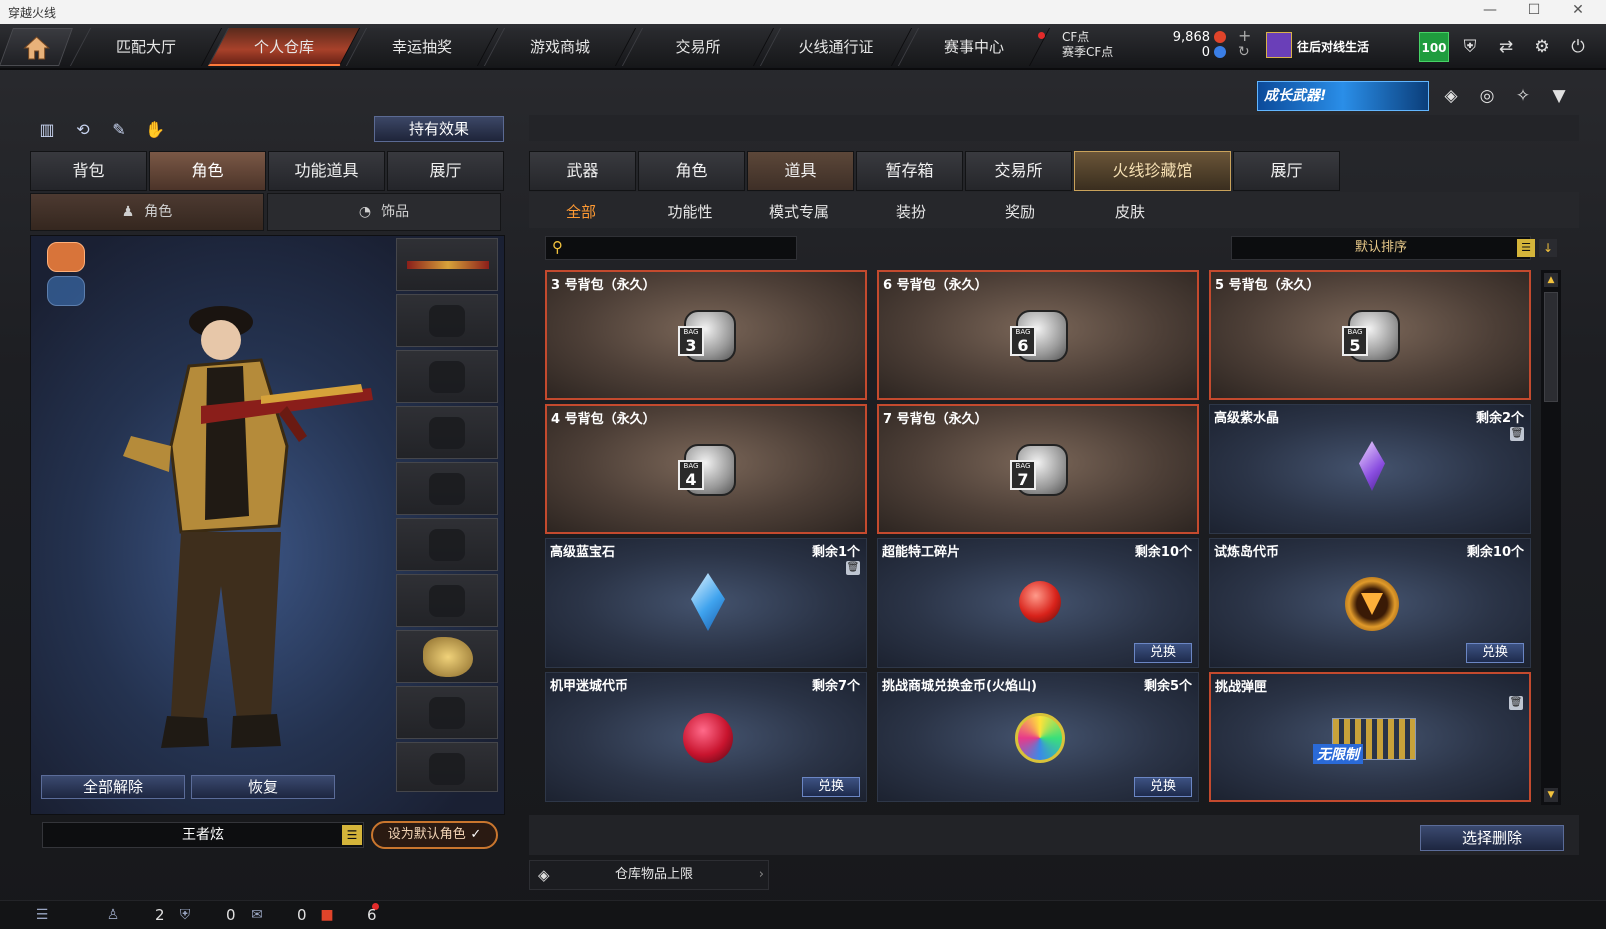 The height and width of the screenshot is (929, 1606). I want to click on right-tab-exchange: 交易所, so click(1018, 171).